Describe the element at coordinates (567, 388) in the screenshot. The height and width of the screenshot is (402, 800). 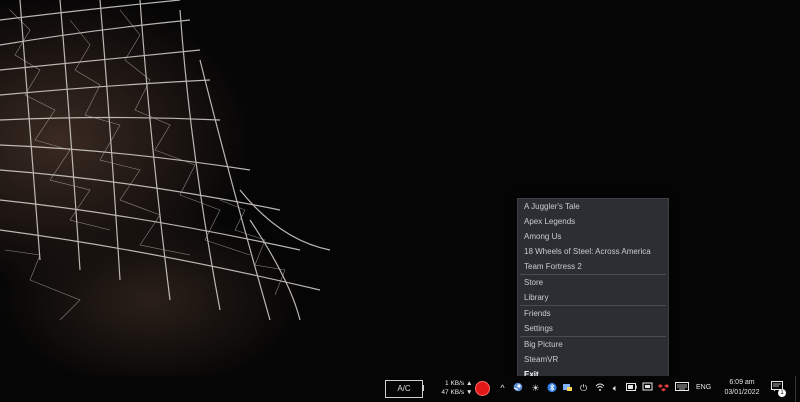
I see `app-tray-icon` at that location.